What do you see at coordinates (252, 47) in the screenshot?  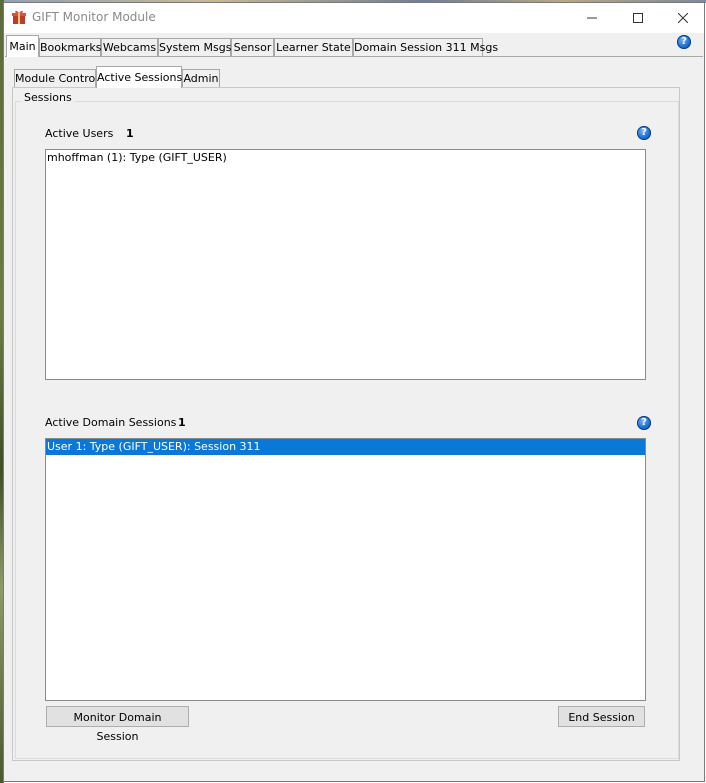 I see `tab-sensor: Sensor` at bounding box center [252, 47].